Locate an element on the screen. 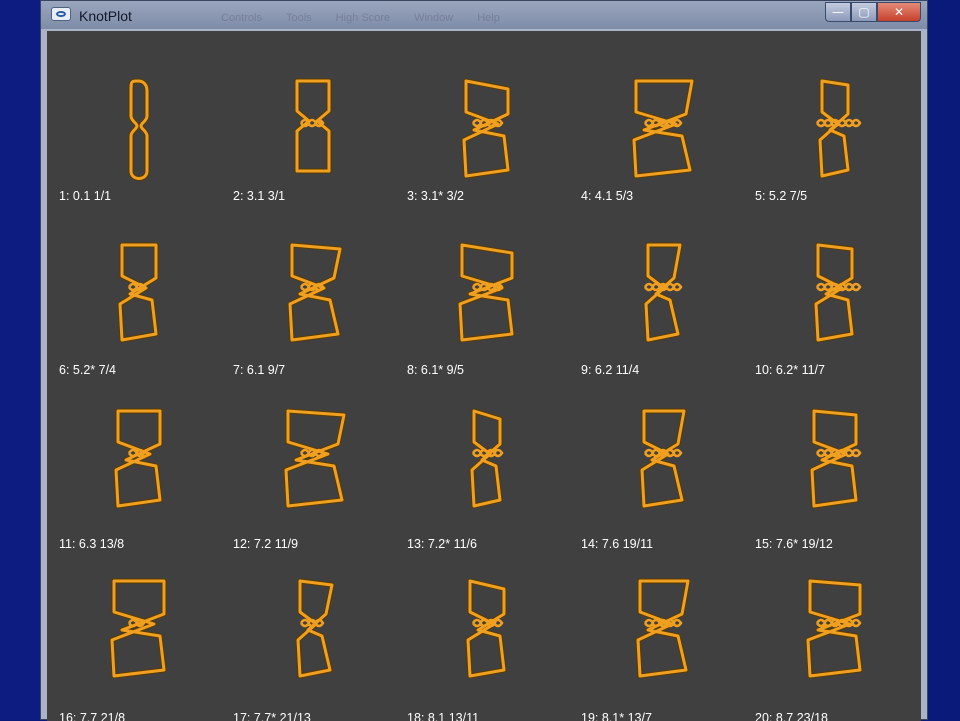 Image resolution: width=960 pixels, height=721 pixels. knot-label-3: 3: 3.1* 3/2 is located at coordinates (435, 196).